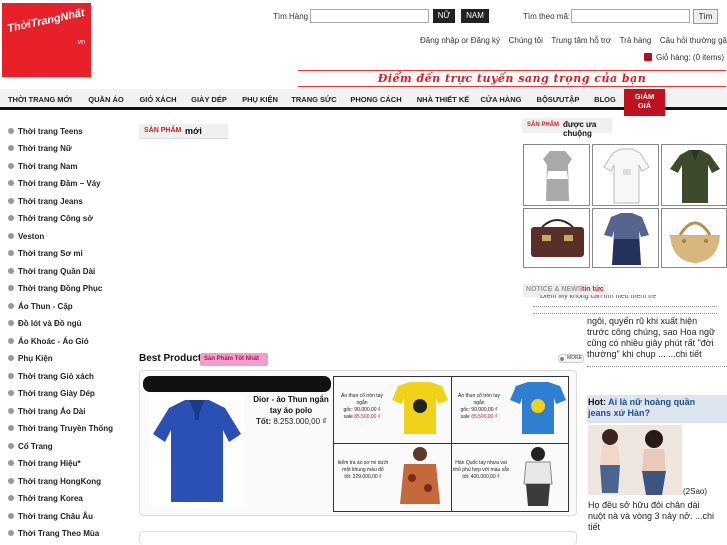 This screenshot has height=545, width=727. What do you see at coordinates (479, 410) in the screenshot?
I see `small-product-2-goc: gốc: 90.000,00 ₫` at bounding box center [479, 410].